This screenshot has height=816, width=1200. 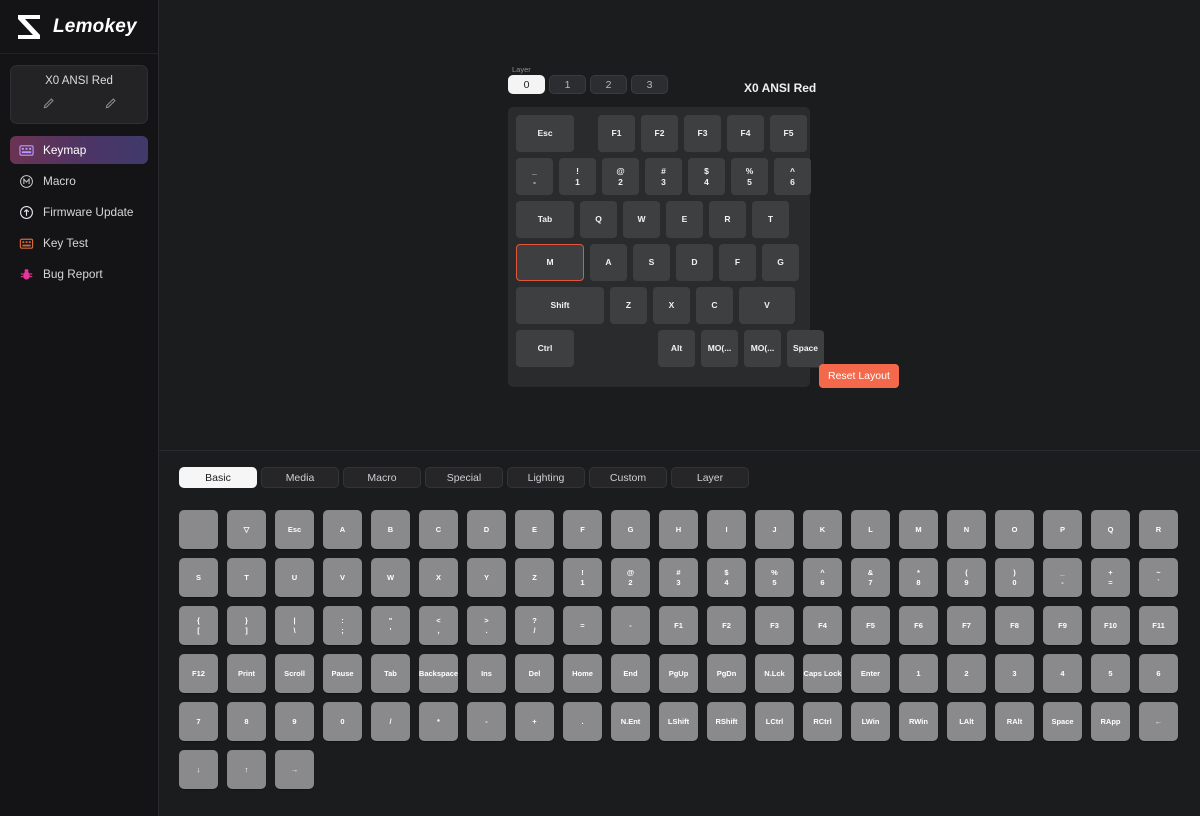 I want to click on picker-key-blank, so click(x=198, y=529).